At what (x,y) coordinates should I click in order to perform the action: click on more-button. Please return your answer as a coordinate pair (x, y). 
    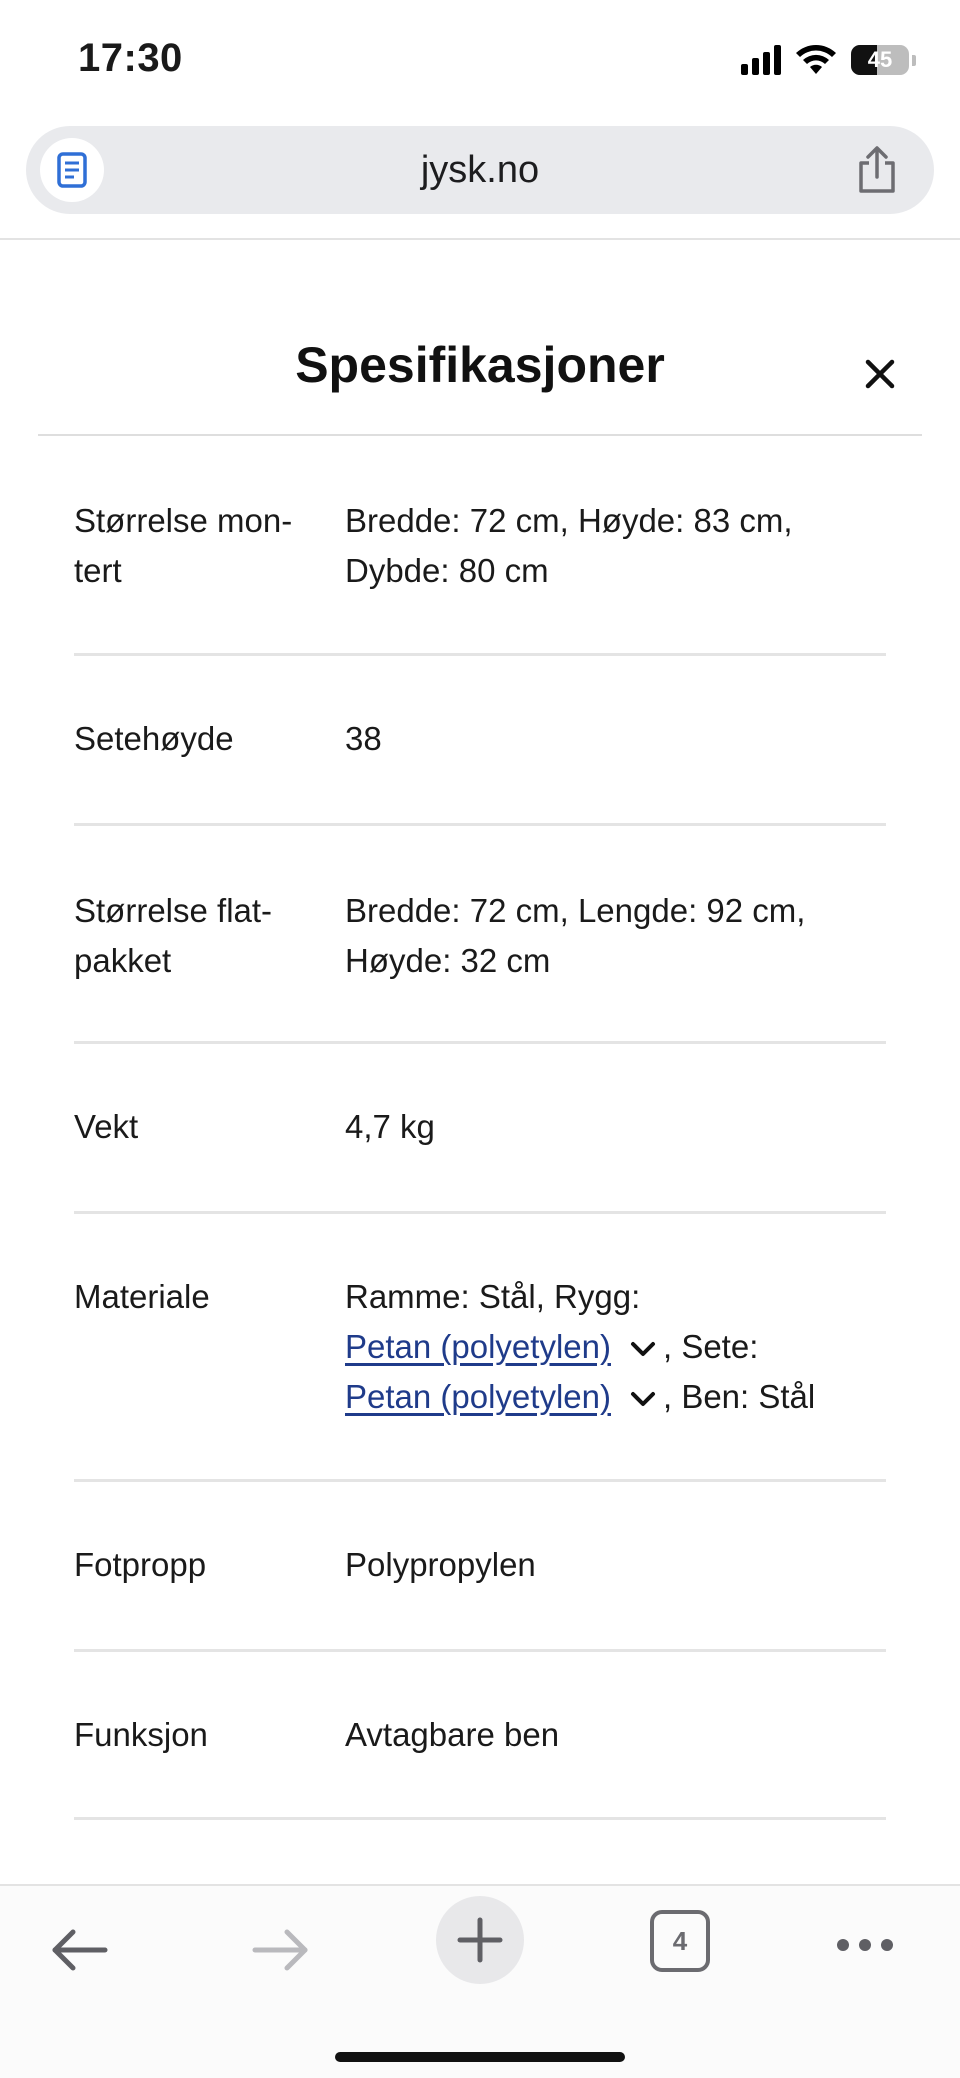
    Looking at the image, I should click on (865, 1945).